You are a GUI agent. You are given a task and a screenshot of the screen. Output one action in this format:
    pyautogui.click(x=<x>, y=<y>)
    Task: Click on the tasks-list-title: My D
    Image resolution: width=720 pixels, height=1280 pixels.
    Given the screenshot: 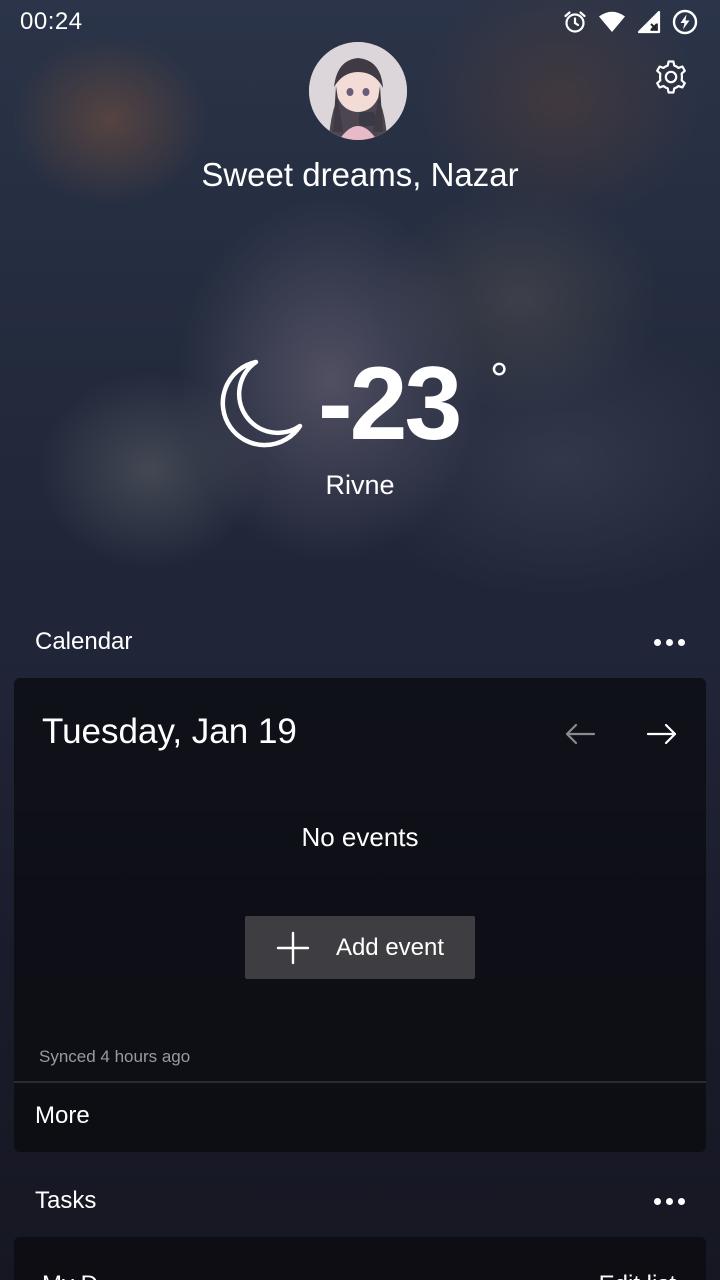 What is the action you would take?
    pyautogui.click(x=70, y=1275)
    